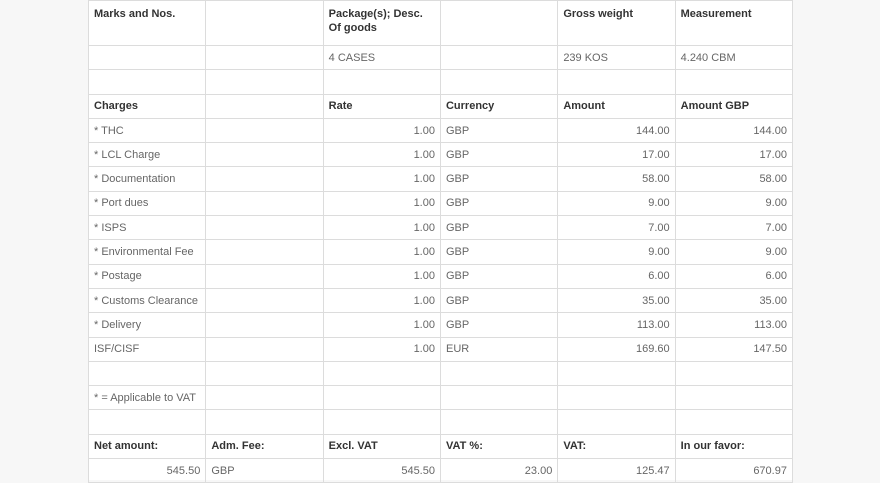 The image size is (880, 483). I want to click on charge-name: * Documentation, so click(147, 179).